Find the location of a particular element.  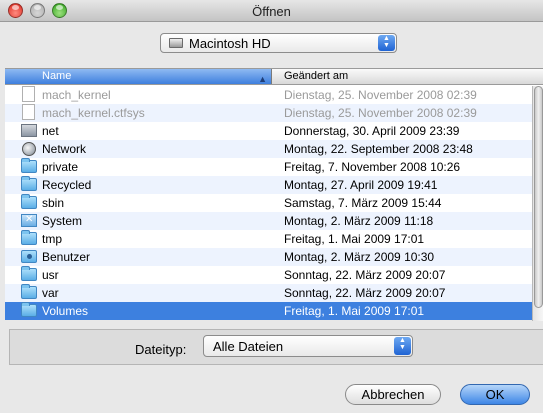

file-modified-date: Freitag, 7. November 2008 10:26 is located at coordinates (372, 167).